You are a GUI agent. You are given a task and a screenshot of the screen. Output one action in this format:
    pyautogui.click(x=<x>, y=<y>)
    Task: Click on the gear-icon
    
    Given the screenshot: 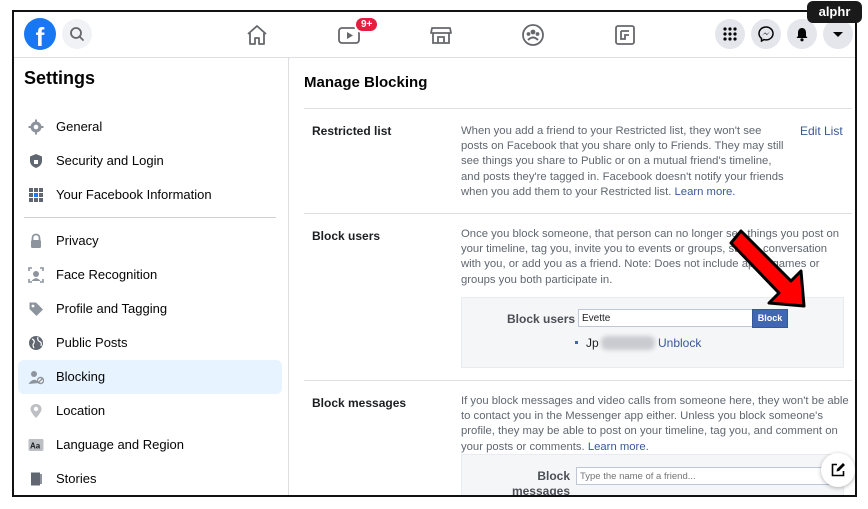 What is the action you would take?
    pyautogui.click(x=36, y=127)
    